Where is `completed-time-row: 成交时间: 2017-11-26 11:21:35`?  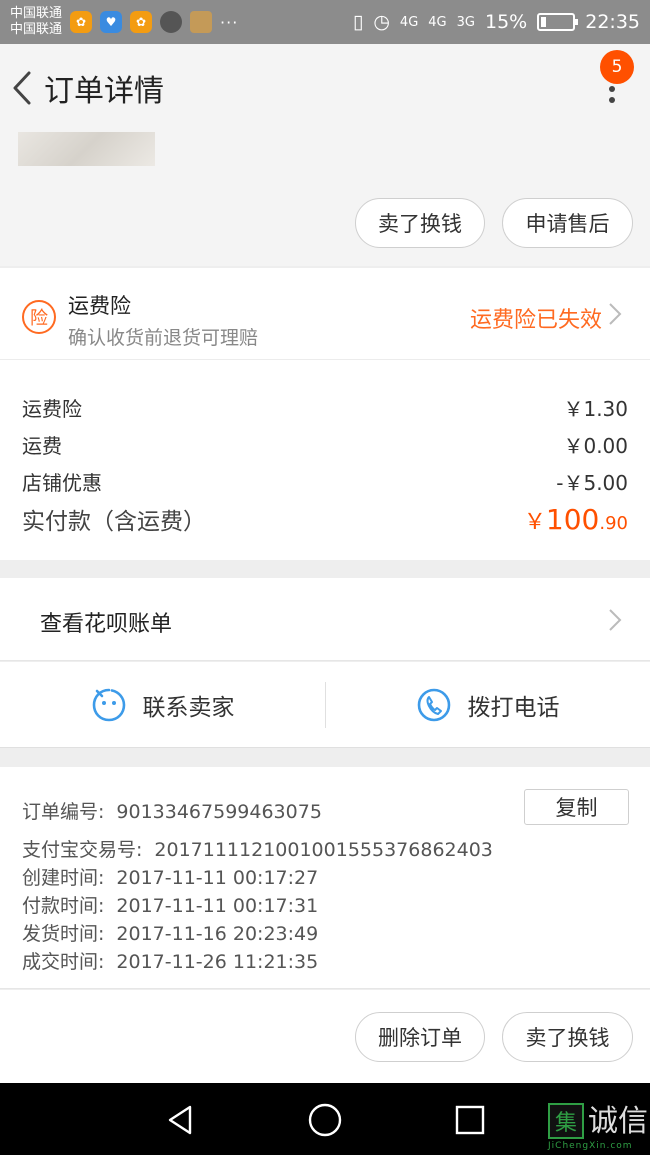 completed-time-row: 成交时间: 2017-11-26 11:21:35 is located at coordinates (170, 960).